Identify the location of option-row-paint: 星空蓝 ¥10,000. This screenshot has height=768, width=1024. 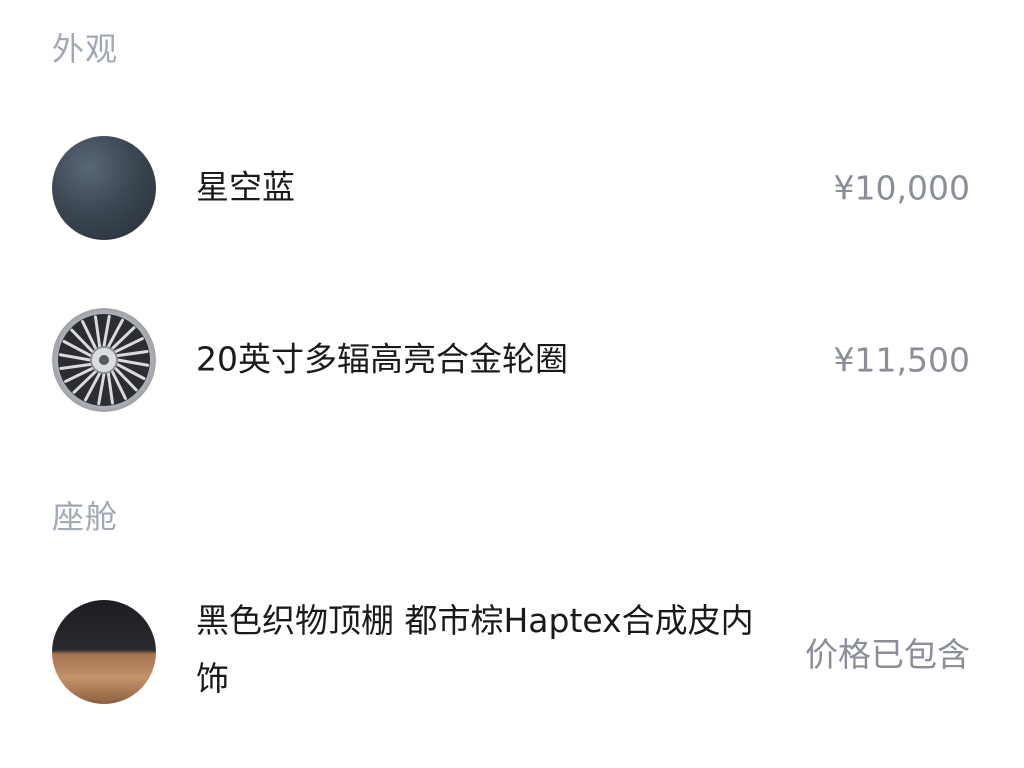
(511, 188).